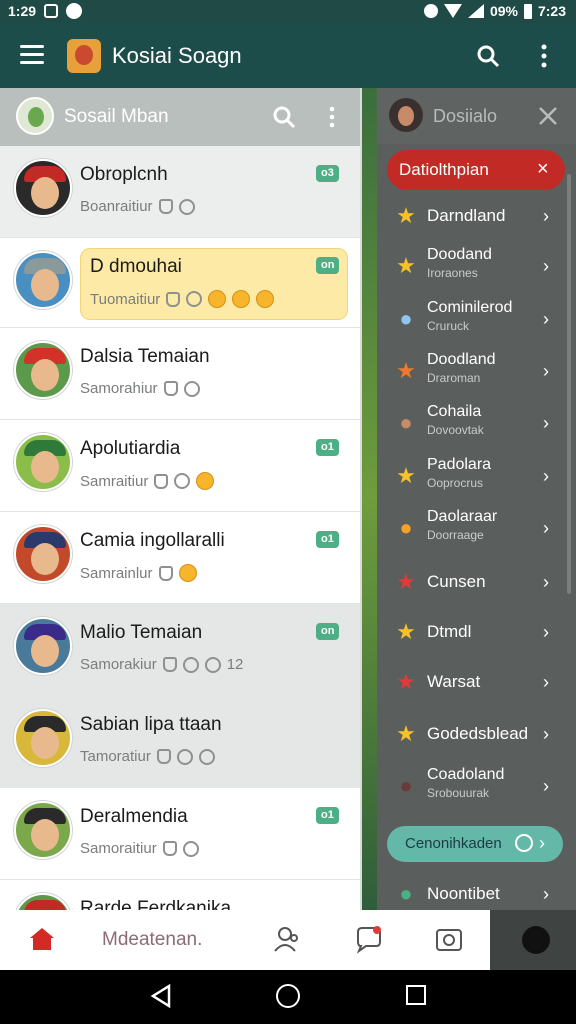  Describe the element at coordinates (466, 774) in the screenshot. I see `menu-item-label: Coadoland` at that location.